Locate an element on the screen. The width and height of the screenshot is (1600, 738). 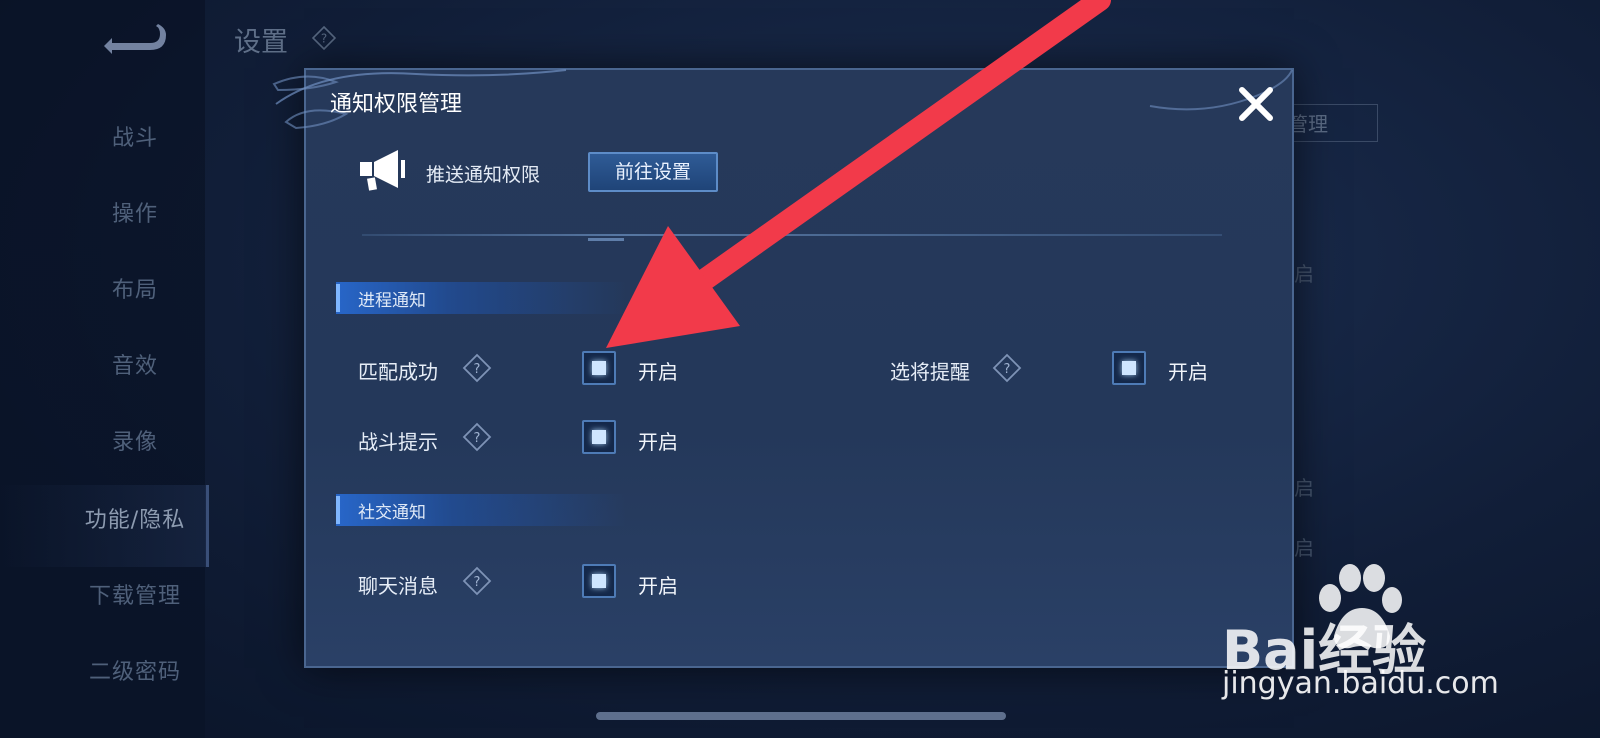
back-arrow-icon is located at coordinates (133, 40).